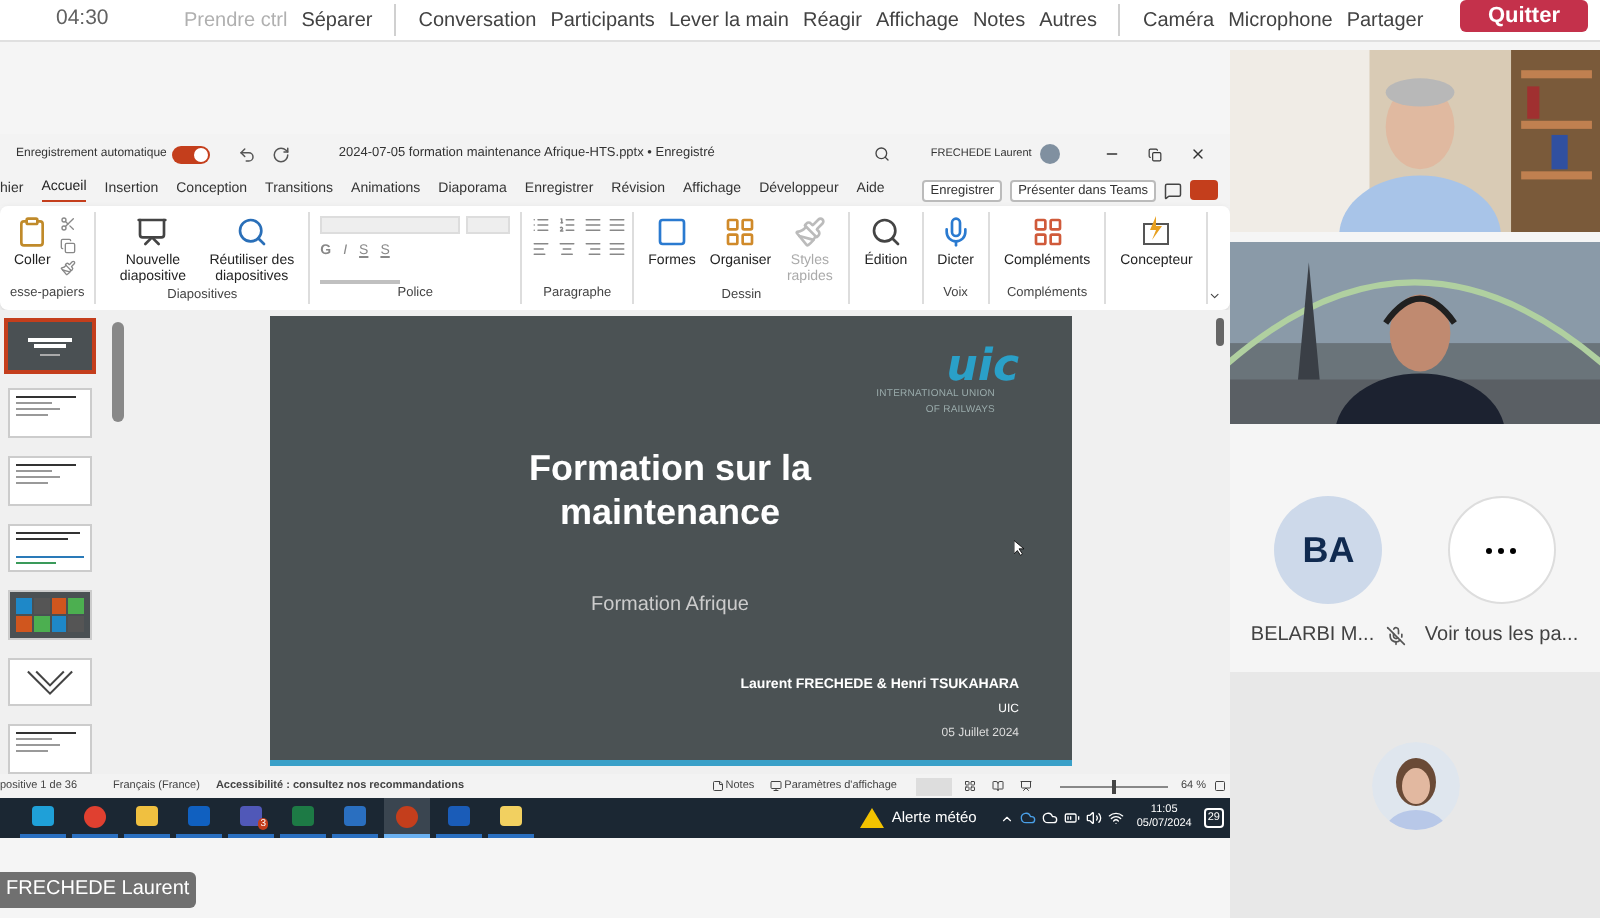 The image size is (1600, 918). What do you see at coordinates (1220, 786) in the screenshot?
I see `fit-icon` at bounding box center [1220, 786].